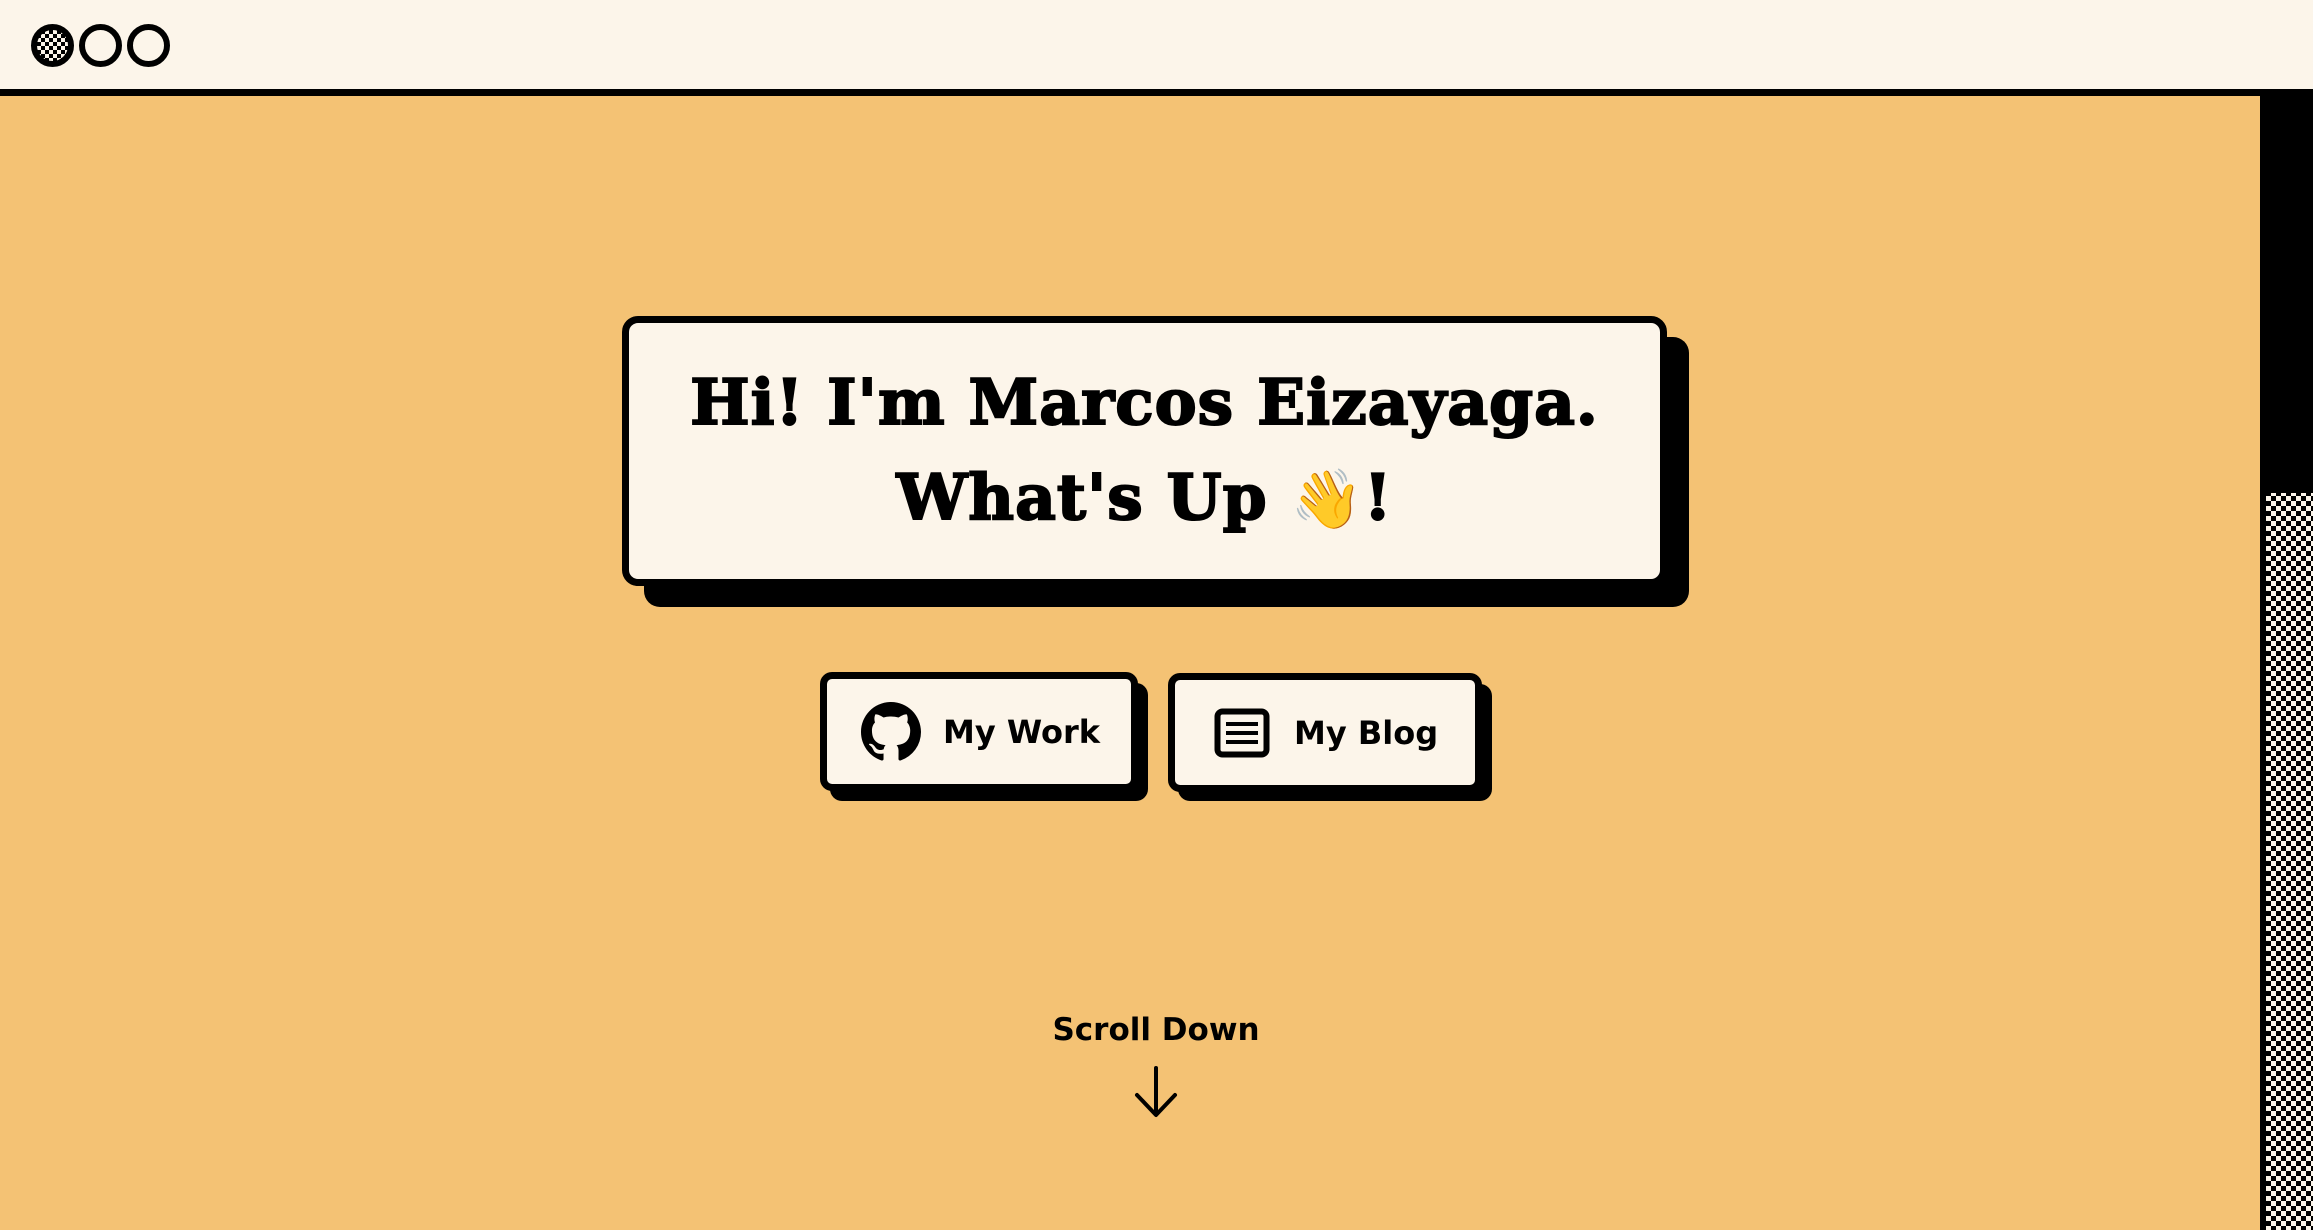 The width and height of the screenshot is (2313, 1230). What do you see at coordinates (1378, 497) in the screenshot?
I see `hero-exclamation: !` at bounding box center [1378, 497].